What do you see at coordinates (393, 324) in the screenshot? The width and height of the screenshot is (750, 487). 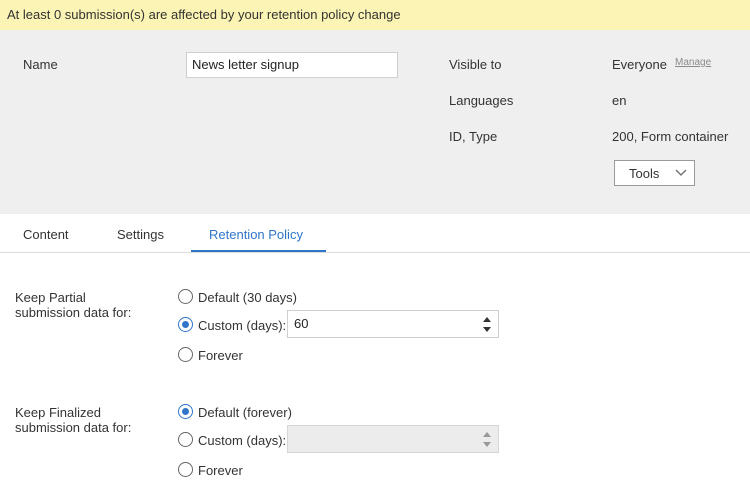 I see `partial-custom-days-input: 60` at bounding box center [393, 324].